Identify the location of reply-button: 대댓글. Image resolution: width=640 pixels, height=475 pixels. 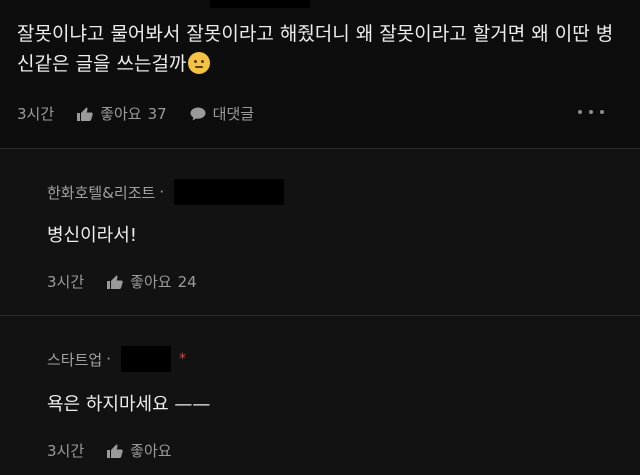
(233, 113).